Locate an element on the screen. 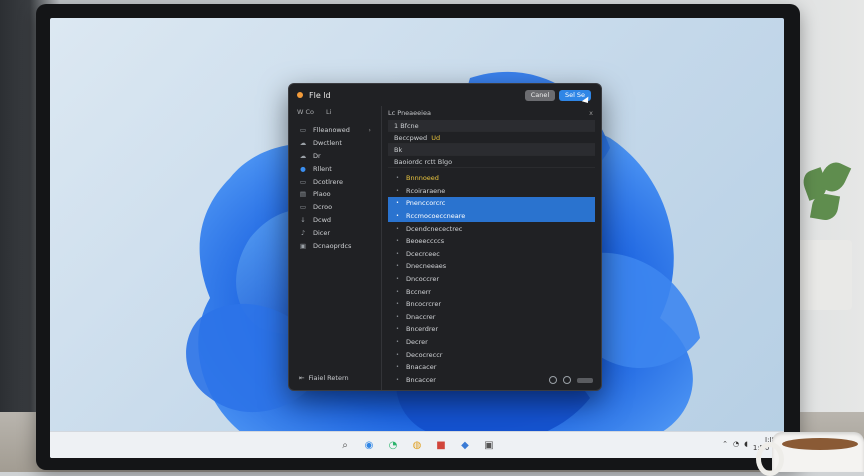  file-row-label: Bnacacer is located at coordinates (421, 367).